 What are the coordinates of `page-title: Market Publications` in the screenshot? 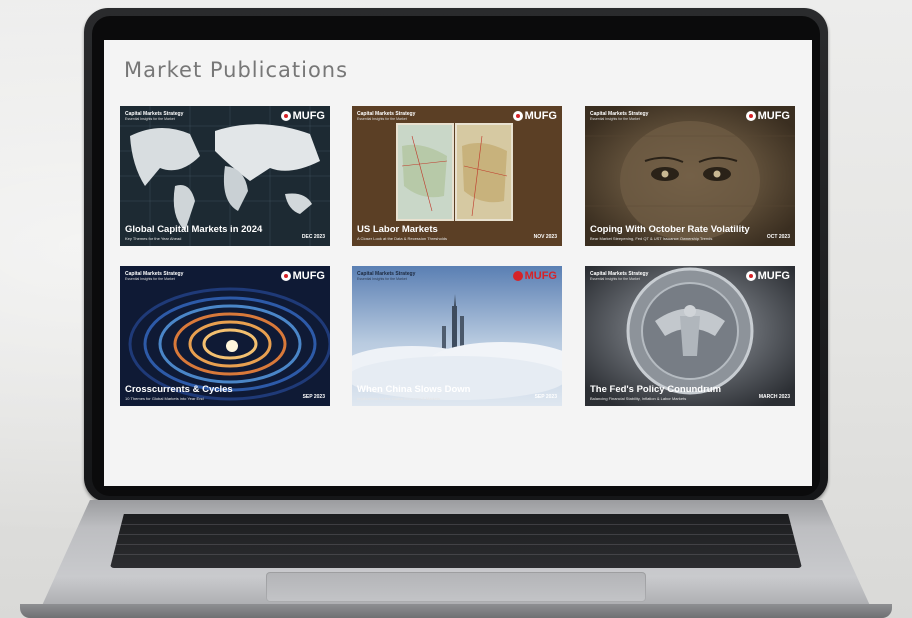 It's located at (236, 70).